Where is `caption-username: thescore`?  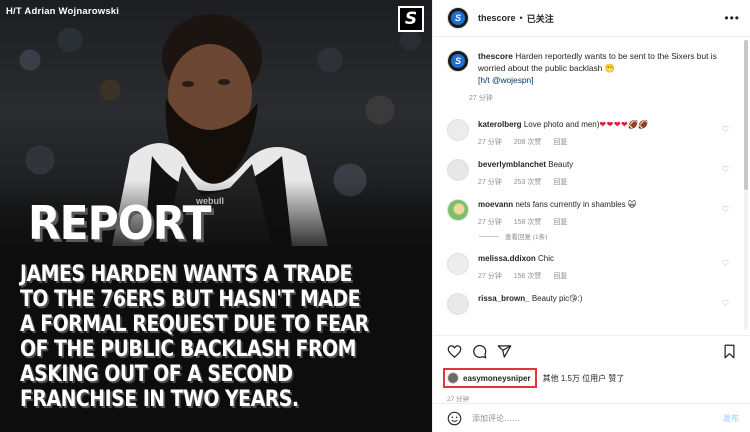
caption-username: thescore is located at coordinates (495, 56).